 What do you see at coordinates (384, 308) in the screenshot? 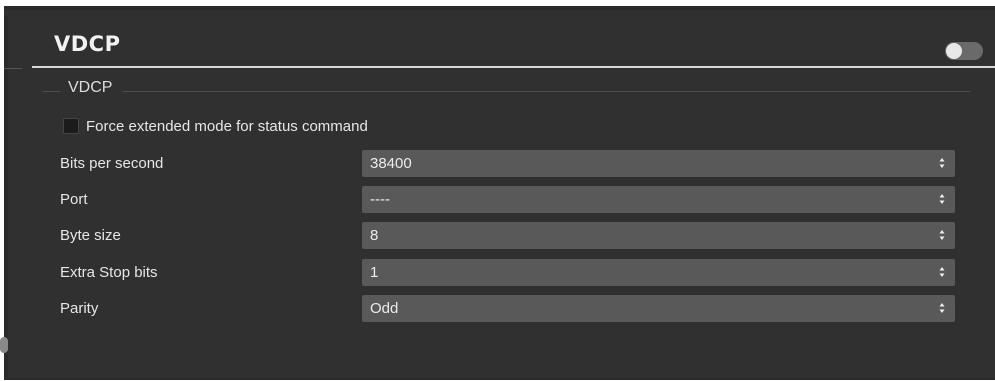
I see `parity-value: Odd` at bounding box center [384, 308].